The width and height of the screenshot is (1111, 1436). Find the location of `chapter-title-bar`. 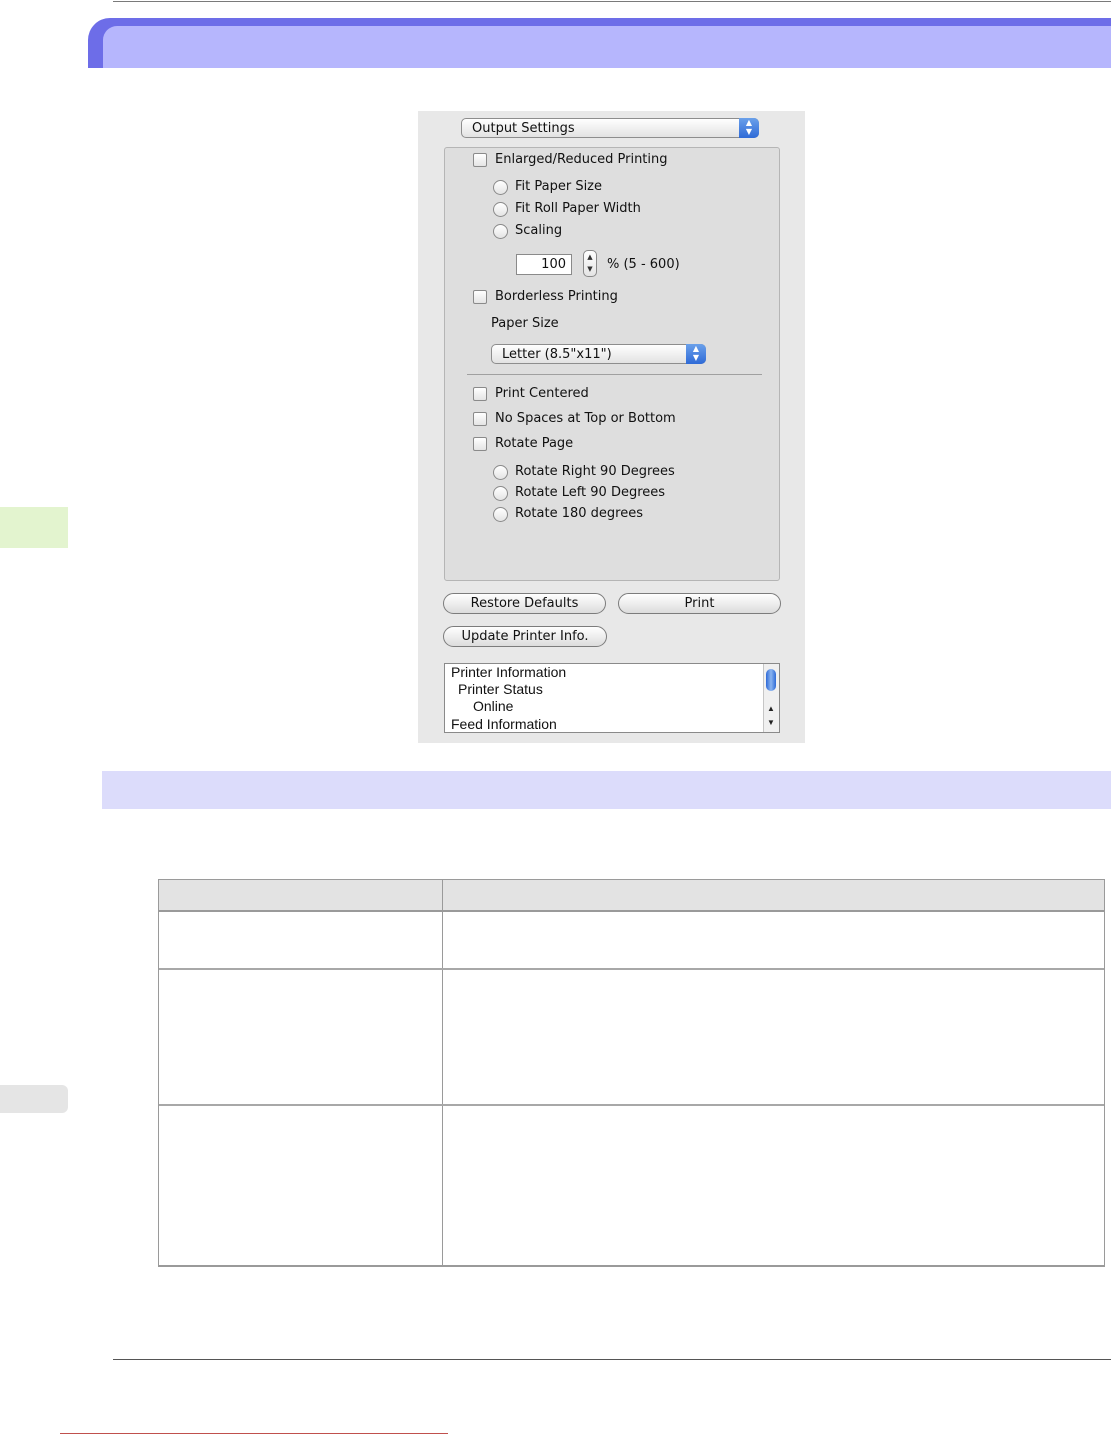

chapter-title-bar is located at coordinates (599, 43).